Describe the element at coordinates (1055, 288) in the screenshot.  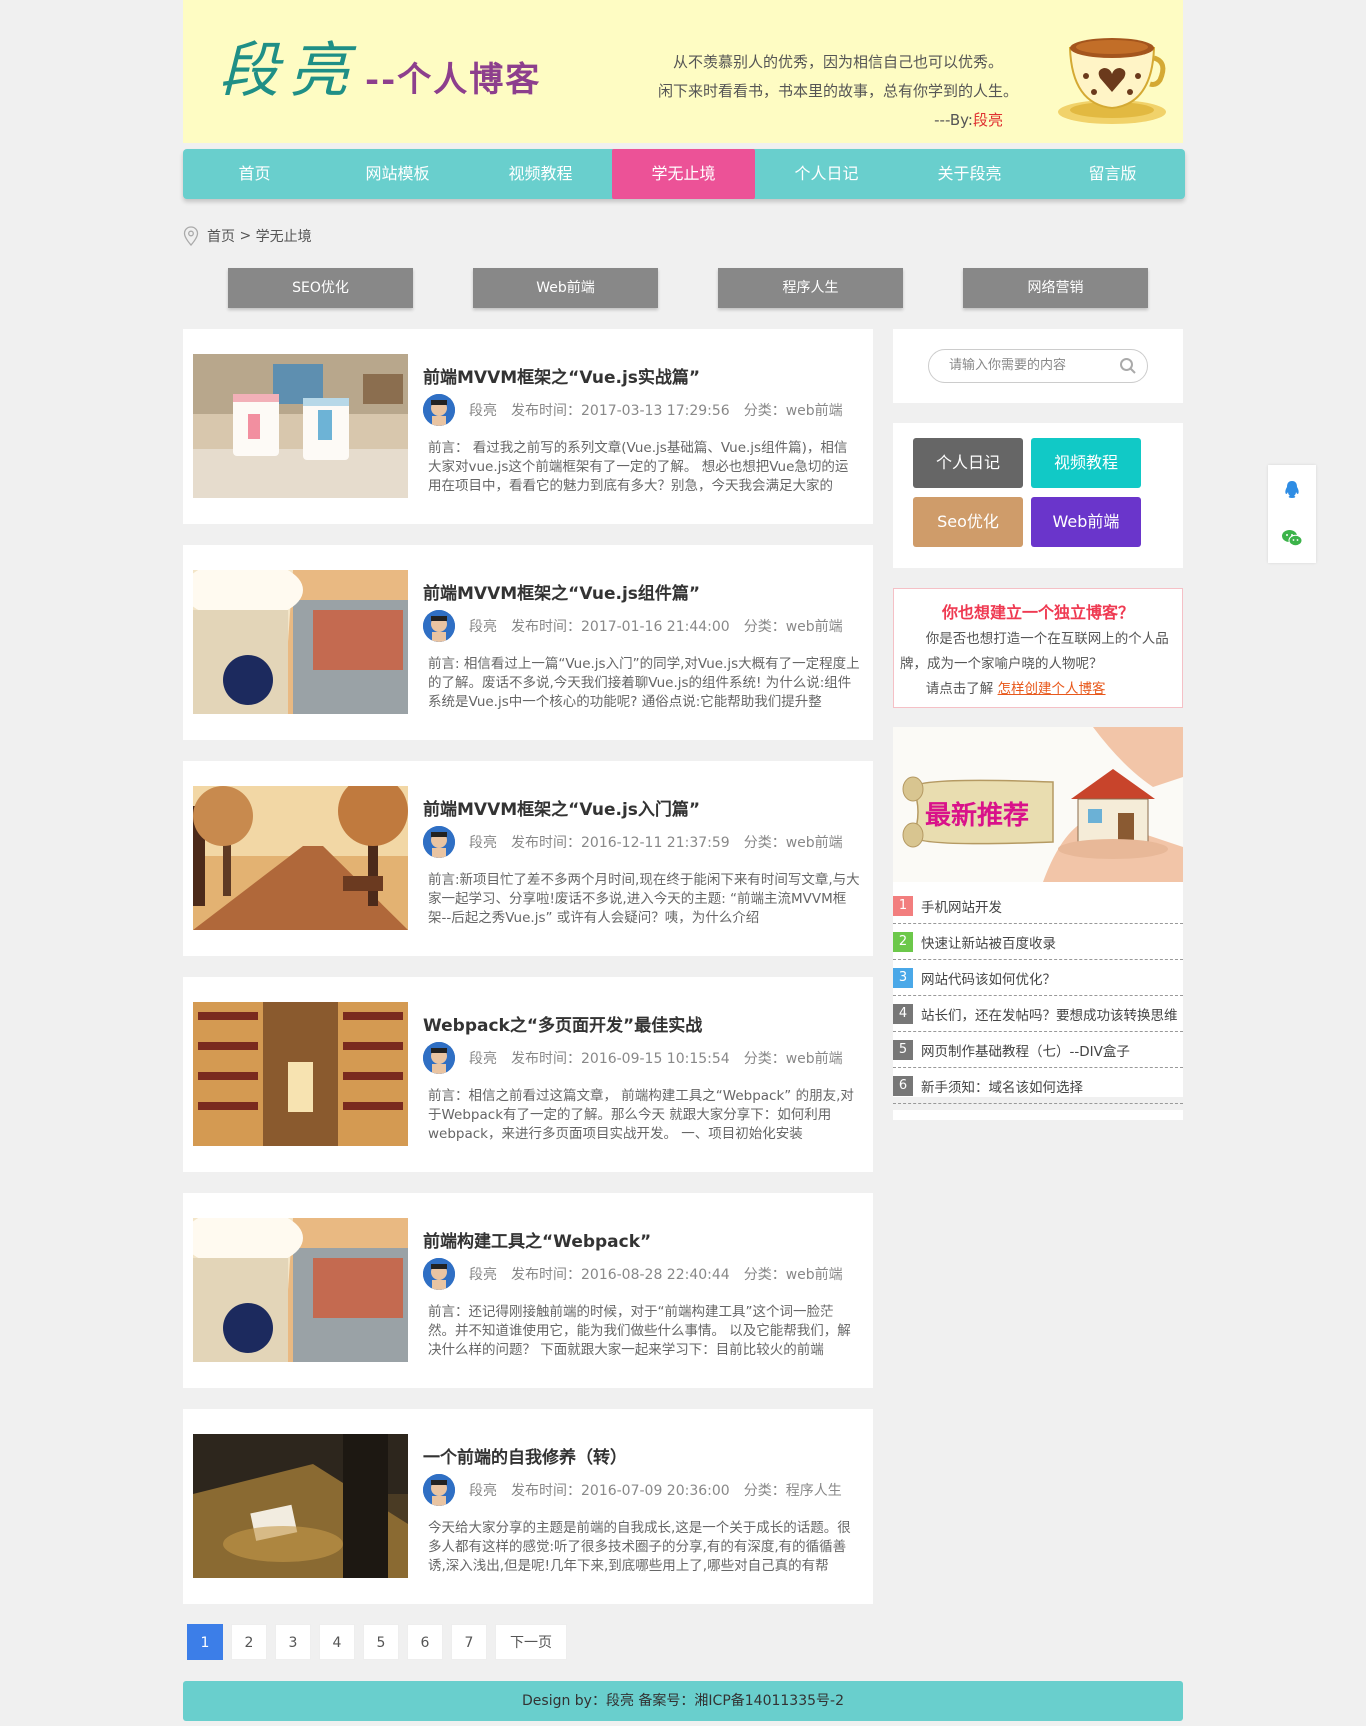
I see `category-marketing-button: 网络营销` at that location.